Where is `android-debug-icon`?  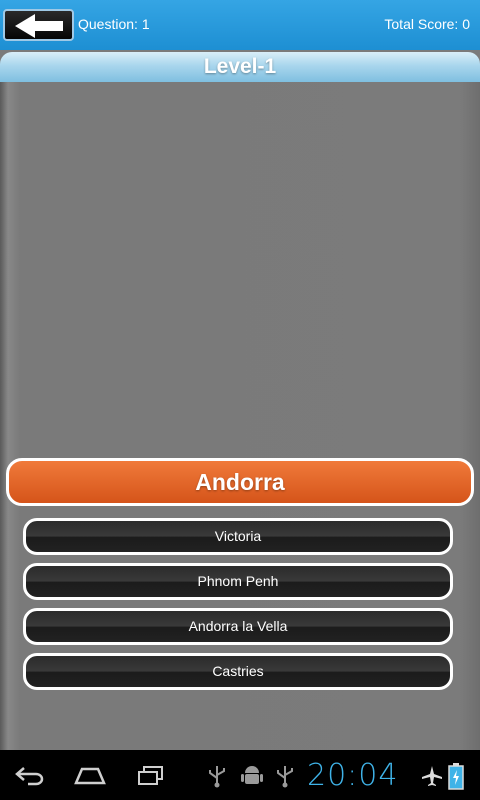 android-debug-icon is located at coordinates (252, 775).